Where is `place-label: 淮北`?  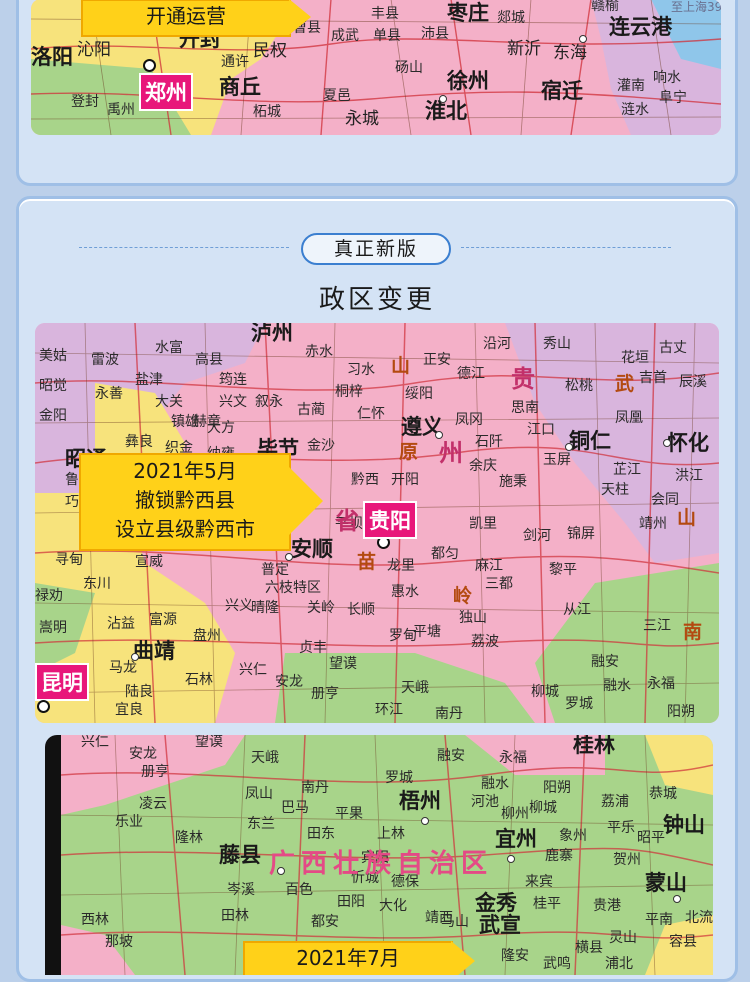 place-label: 淮北 is located at coordinates (446, 111).